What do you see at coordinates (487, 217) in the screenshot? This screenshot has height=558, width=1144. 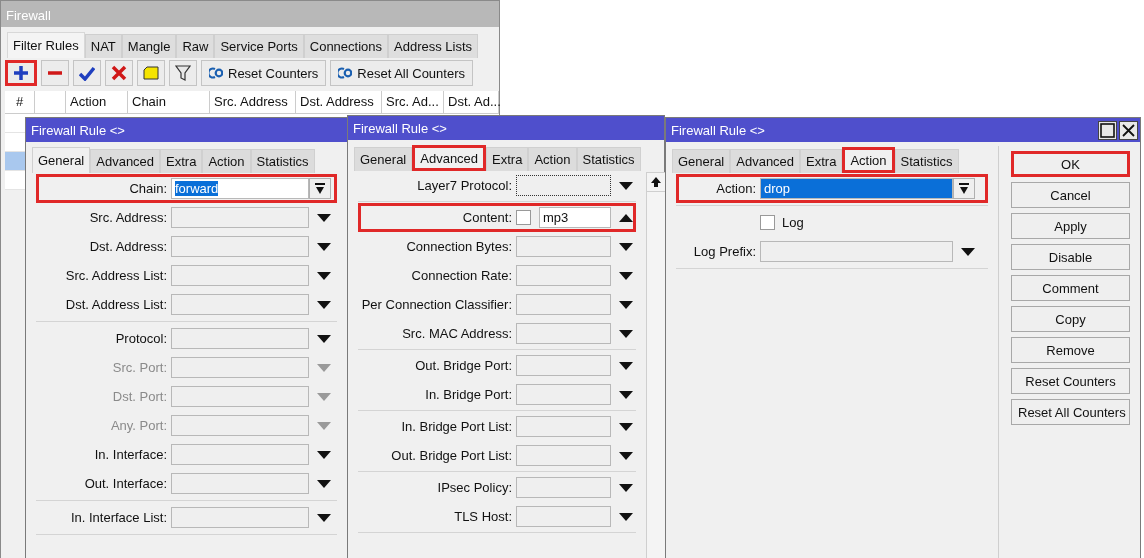 I see `field-label: Content:` at bounding box center [487, 217].